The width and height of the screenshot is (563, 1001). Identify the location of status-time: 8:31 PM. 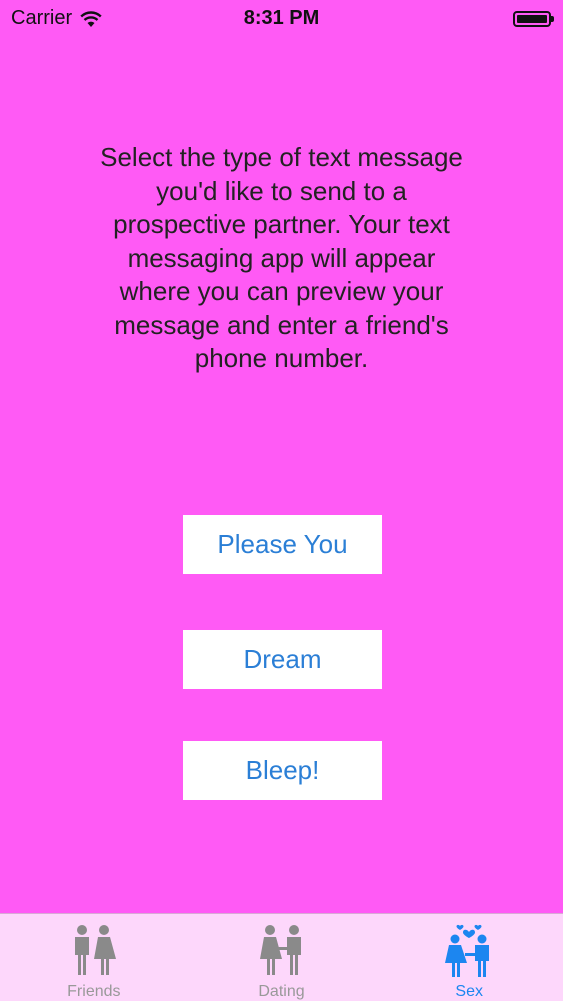
(281, 18).